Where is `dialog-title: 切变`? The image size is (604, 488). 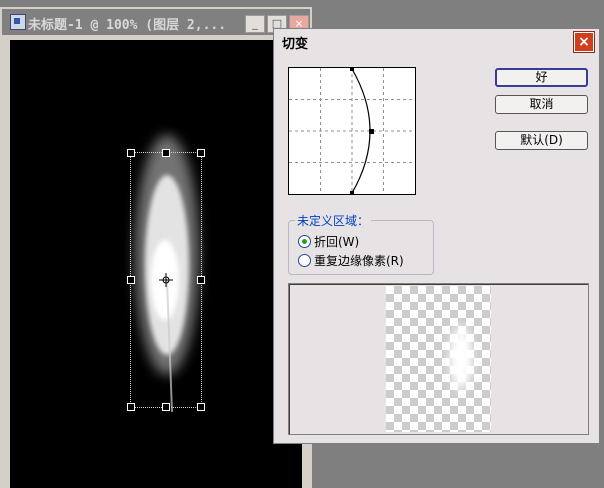
dialog-title: 切变 is located at coordinates (295, 44).